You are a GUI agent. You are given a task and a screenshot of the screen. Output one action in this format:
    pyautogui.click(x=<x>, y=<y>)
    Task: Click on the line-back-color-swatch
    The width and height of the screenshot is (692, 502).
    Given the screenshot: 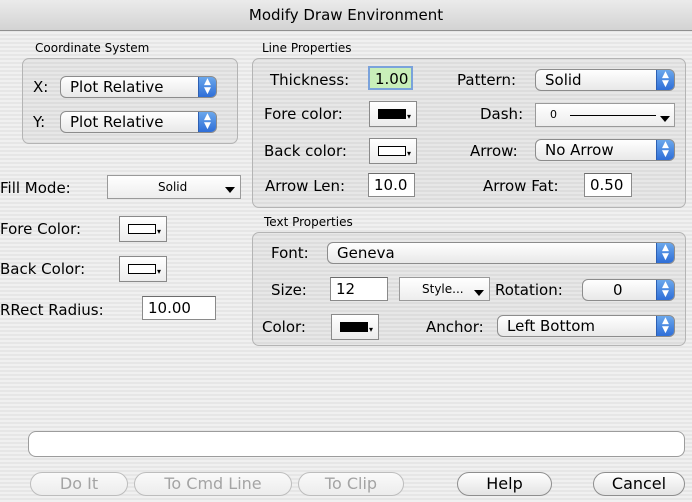 What is the action you would take?
    pyautogui.click(x=392, y=151)
    